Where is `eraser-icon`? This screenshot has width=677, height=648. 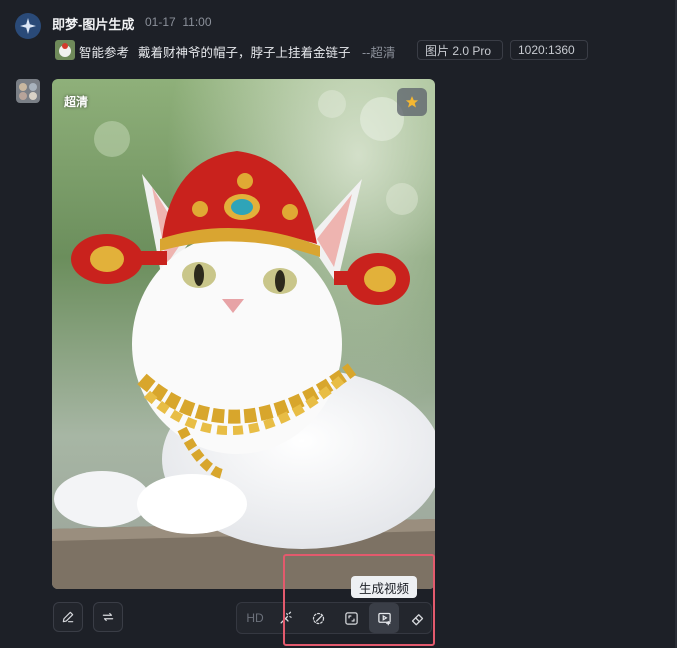 eraser-icon is located at coordinates (417, 619).